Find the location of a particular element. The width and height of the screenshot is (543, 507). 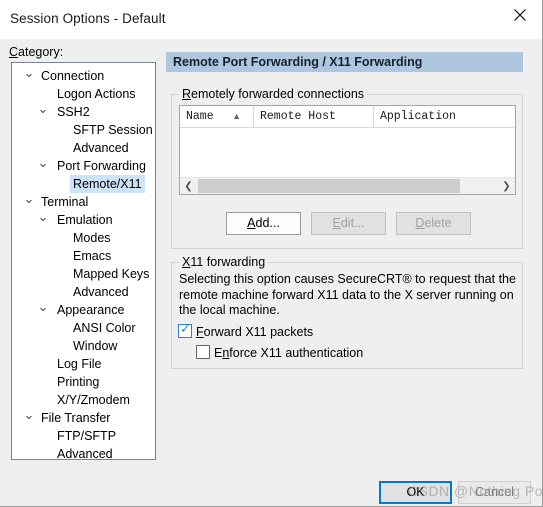

close-button is located at coordinates (519, 15).